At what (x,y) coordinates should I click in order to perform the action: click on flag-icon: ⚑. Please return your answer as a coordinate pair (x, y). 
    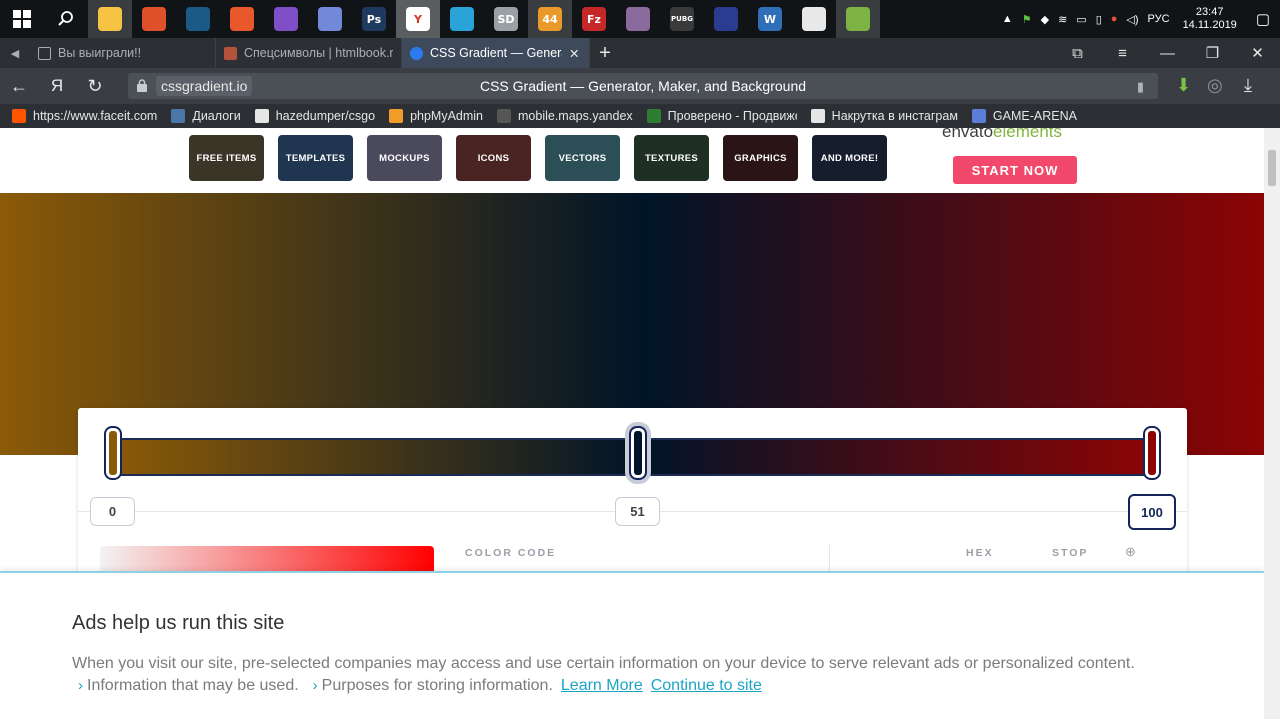
    Looking at the image, I should click on (1027, 19).